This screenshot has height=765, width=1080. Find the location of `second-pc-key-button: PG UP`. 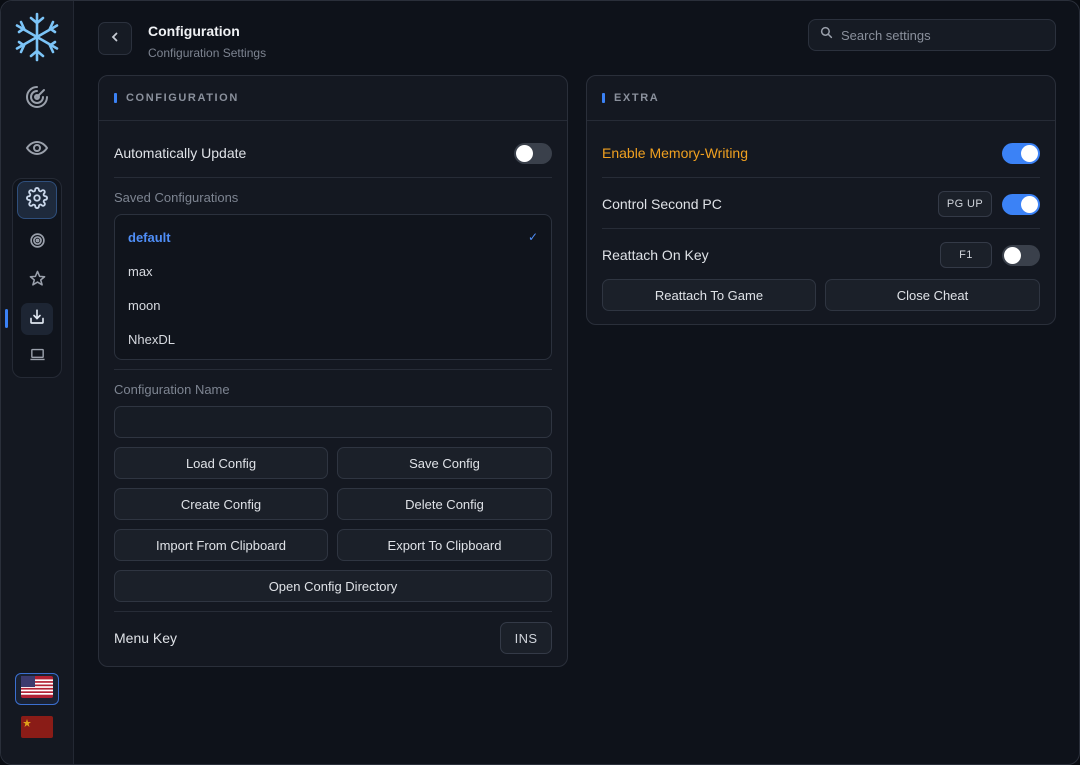

second-pc-key-button: PG UP is located at coordinates (965, 204).